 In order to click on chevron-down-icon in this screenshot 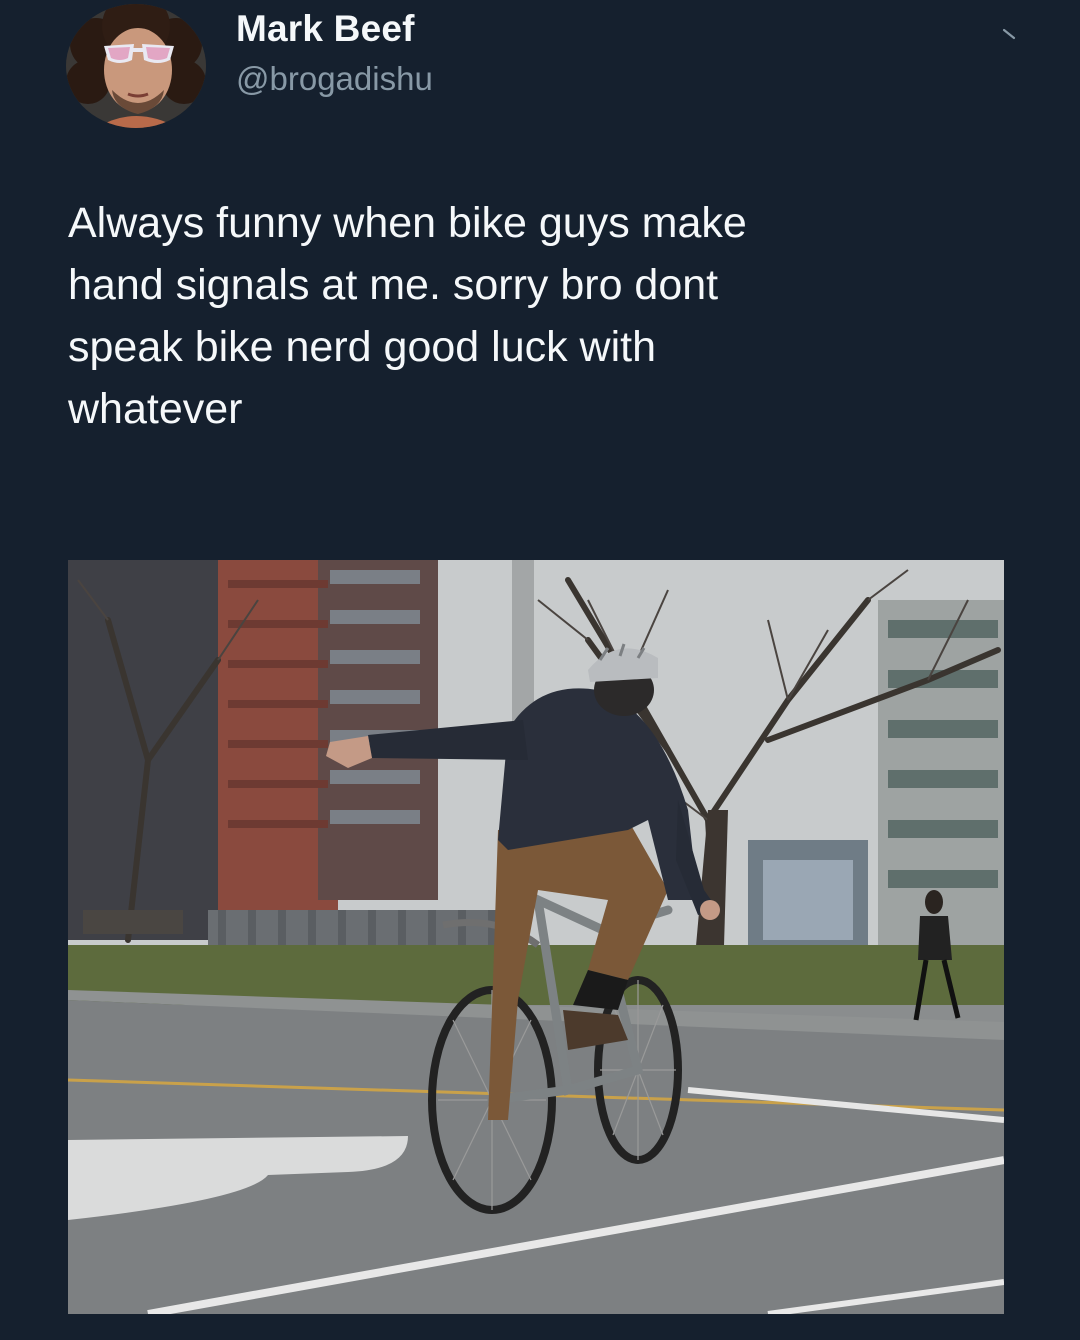, I will do `click(1009, 33)`.